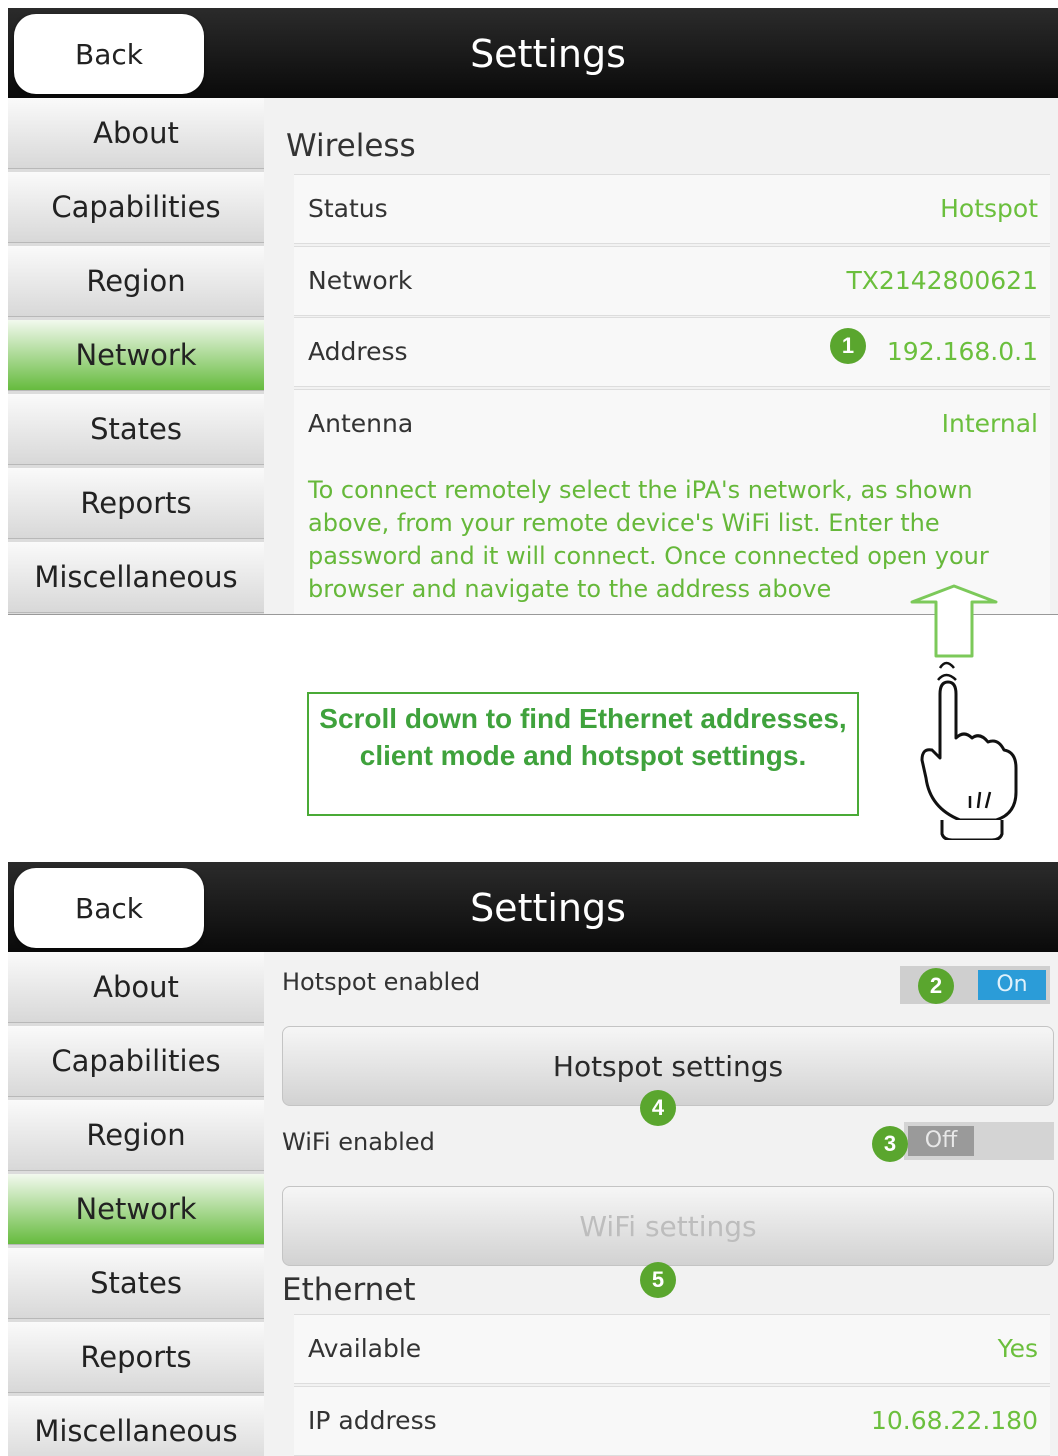 The width and height of the screenshot is (1058, 1456). What do you see at coordinates (348, 208) in the screenshot?
I see `row-label: Status` at bounding box center [348, 208].